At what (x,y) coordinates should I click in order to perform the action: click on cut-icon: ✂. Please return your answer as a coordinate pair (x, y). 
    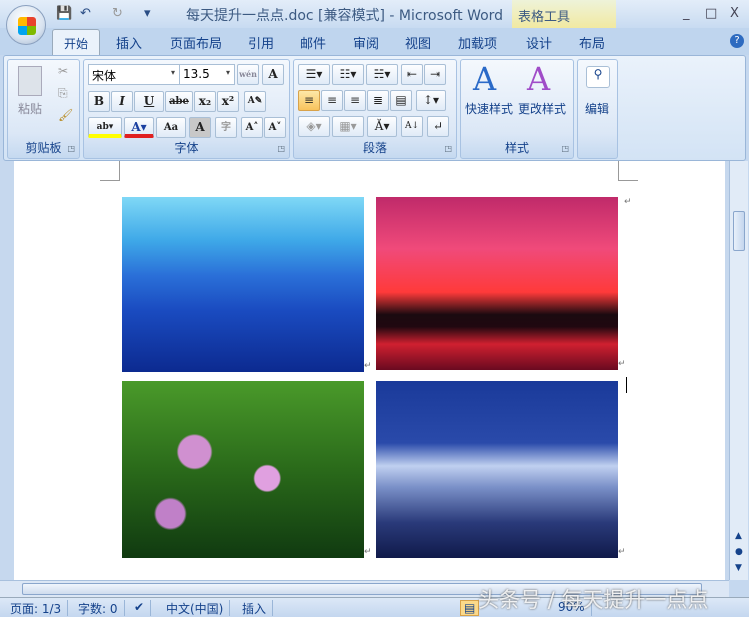
    Looking at the image, I should click on (63, 71).